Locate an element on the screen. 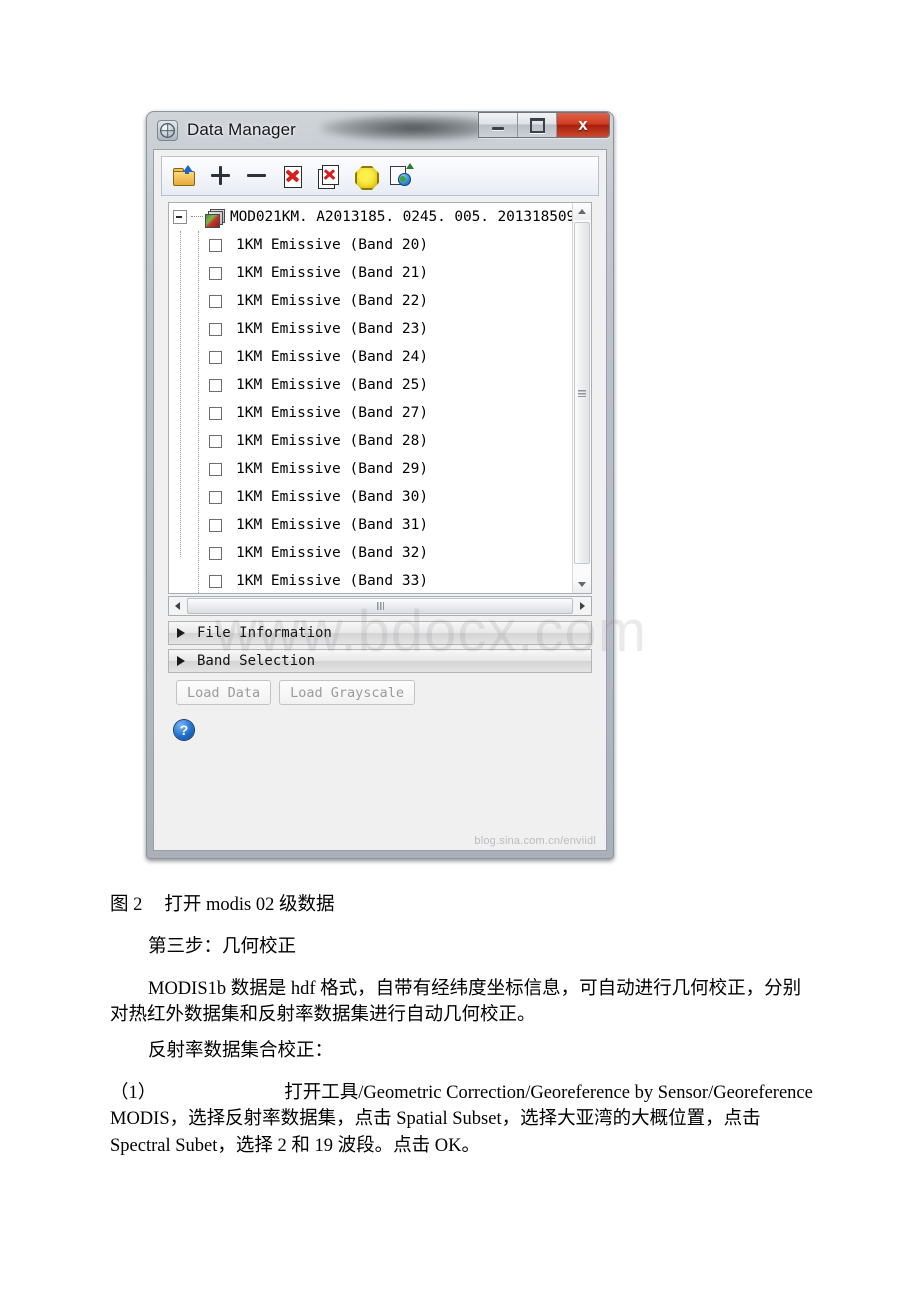  scroll-down-arrow-icon is located at coordinates (582, 584).